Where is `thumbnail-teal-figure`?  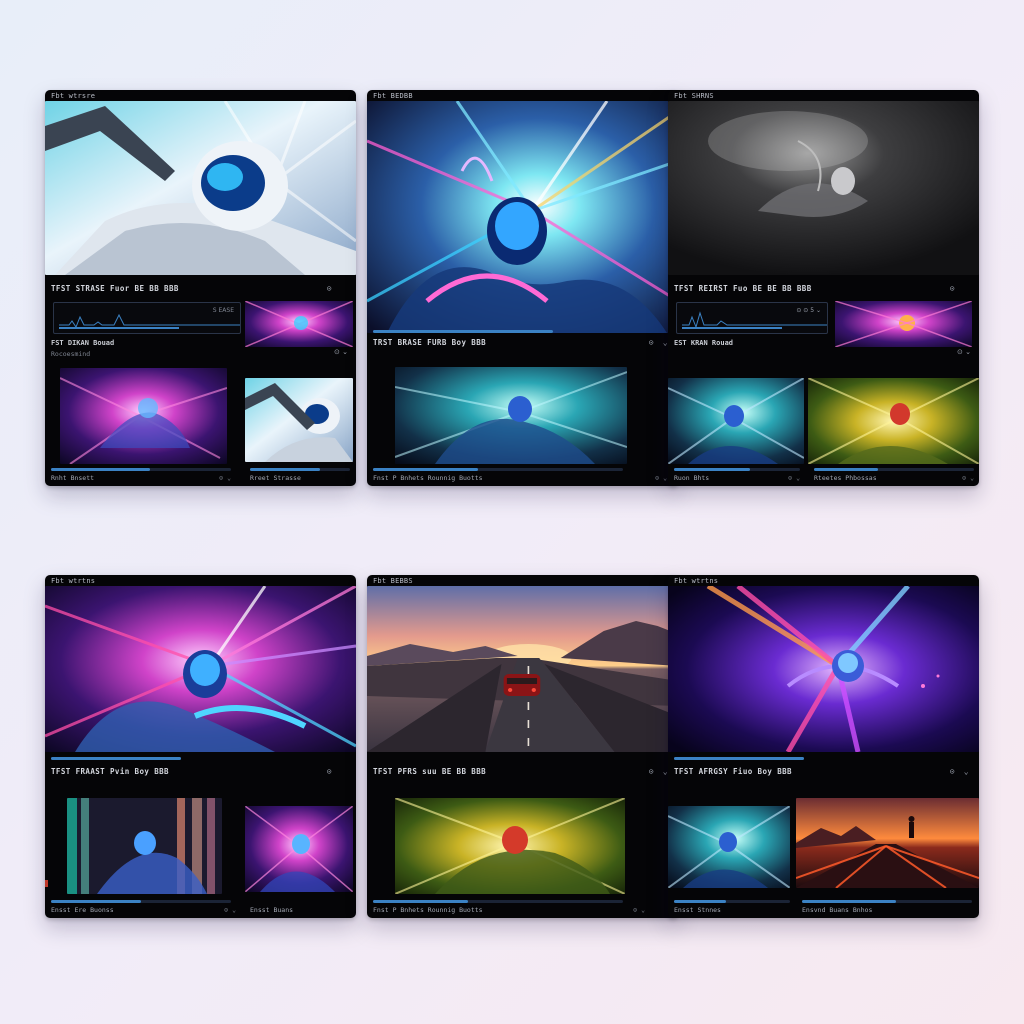
thumbnail-teal-figure is located at coordinates (511, 415).